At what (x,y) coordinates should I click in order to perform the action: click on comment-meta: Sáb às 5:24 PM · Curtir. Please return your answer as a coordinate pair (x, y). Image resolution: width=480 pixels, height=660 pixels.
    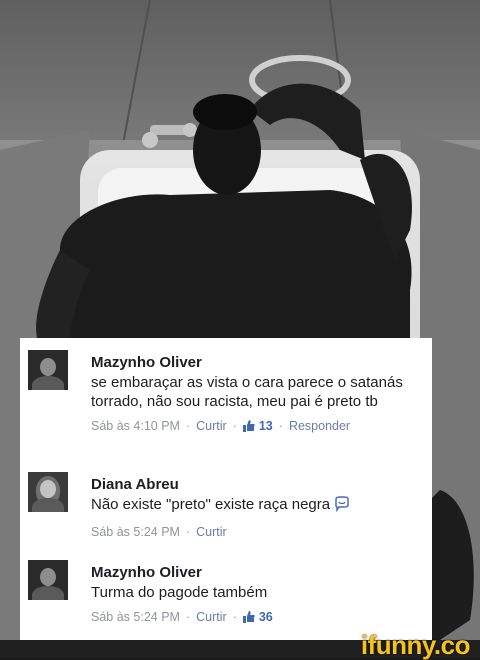
    Looking at the image, I should click on (159, 532).